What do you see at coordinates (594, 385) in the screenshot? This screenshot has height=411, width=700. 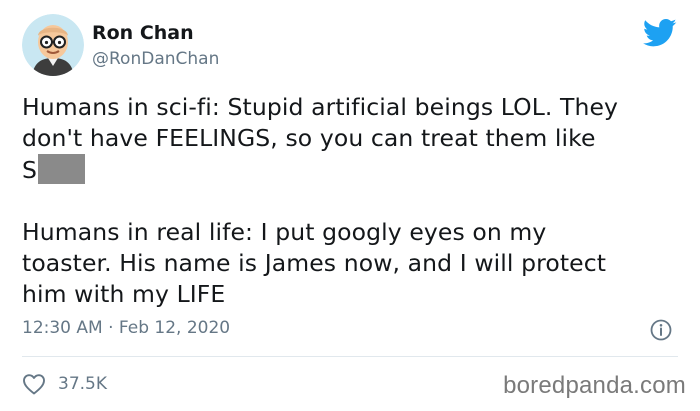 I see `watermark-text: boredpanda.com` at bounding box center [594, 385].